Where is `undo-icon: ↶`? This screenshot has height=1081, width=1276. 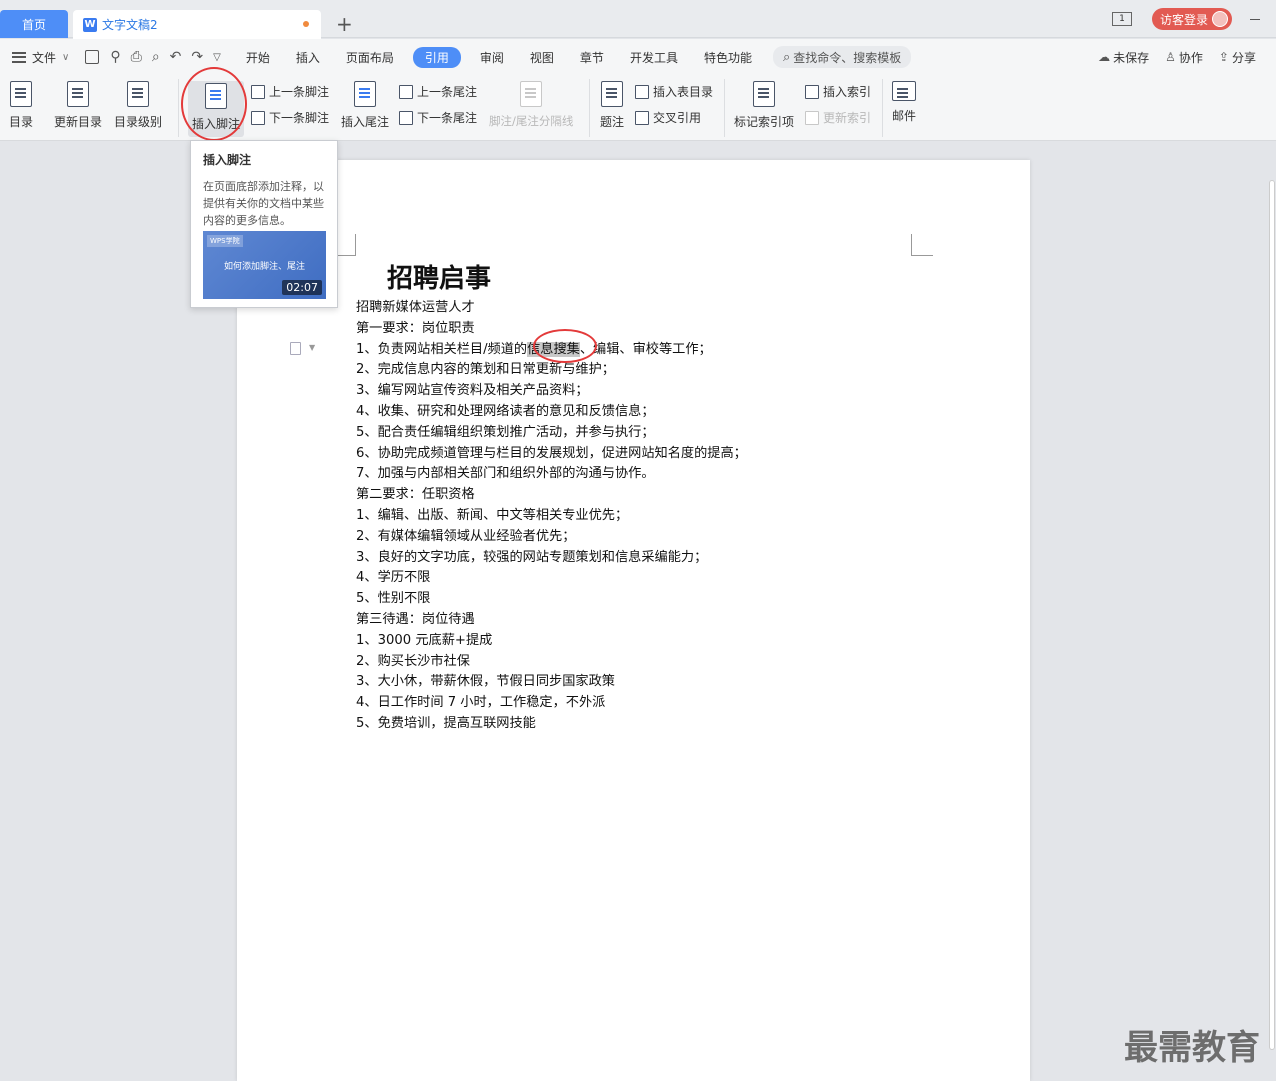 undo-icon: ↶ is located at coordinates (176, 57).